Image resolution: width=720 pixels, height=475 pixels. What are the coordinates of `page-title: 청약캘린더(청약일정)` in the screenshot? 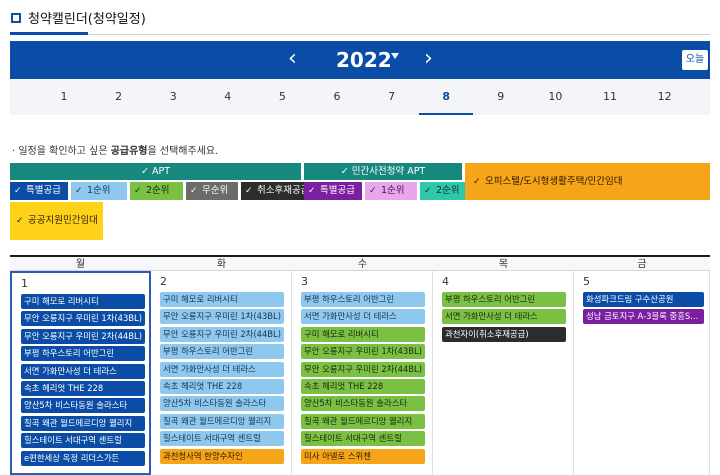 It's located at (87, 19).